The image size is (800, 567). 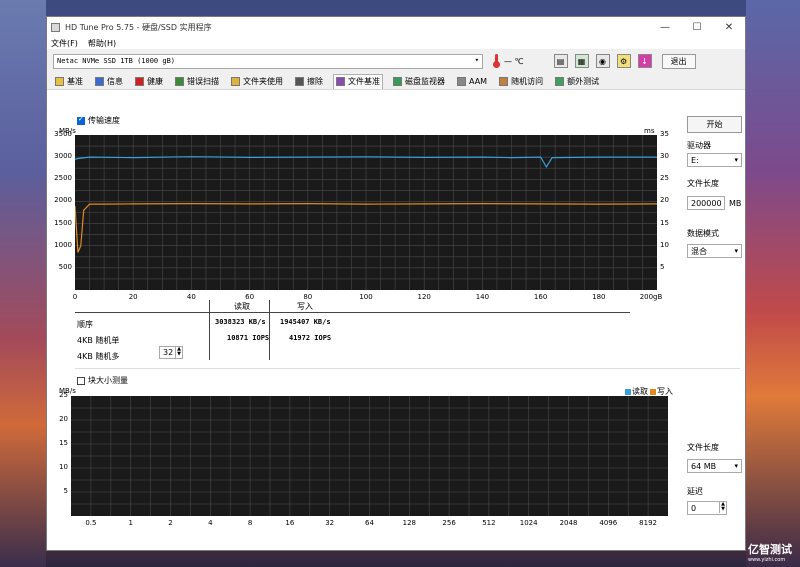 I want to click on tab-error-scan: 错误扫描, so click(x=197, y=81).